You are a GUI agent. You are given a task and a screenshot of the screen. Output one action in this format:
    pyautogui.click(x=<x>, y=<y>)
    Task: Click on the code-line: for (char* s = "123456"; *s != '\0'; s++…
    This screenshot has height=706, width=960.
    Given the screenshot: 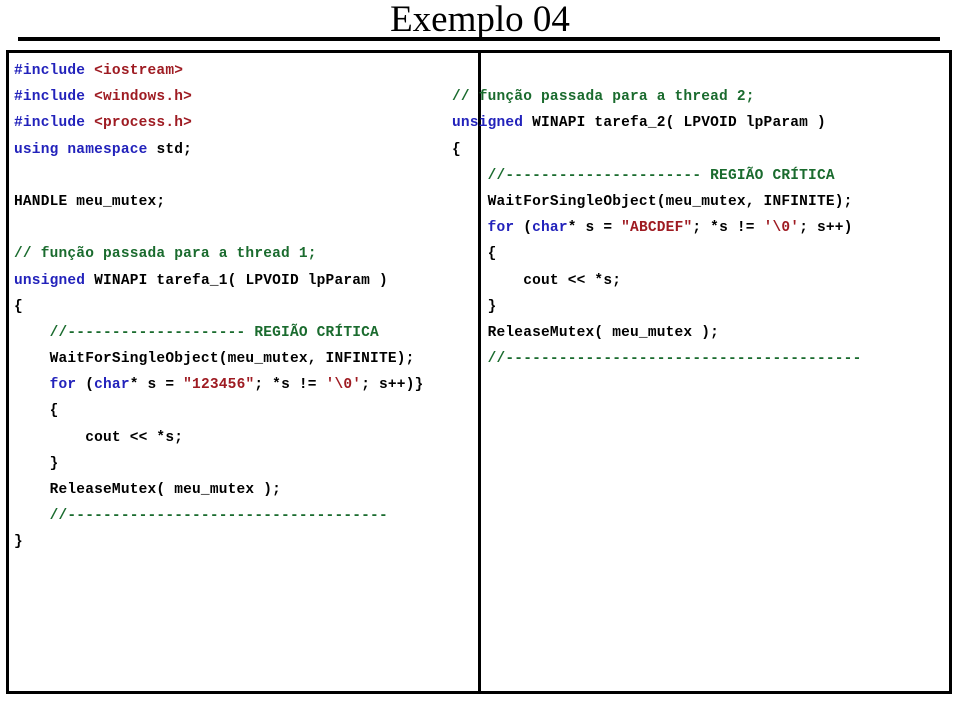 What is the action you would take?
    pyautogui.click(x=244, y=385)
    